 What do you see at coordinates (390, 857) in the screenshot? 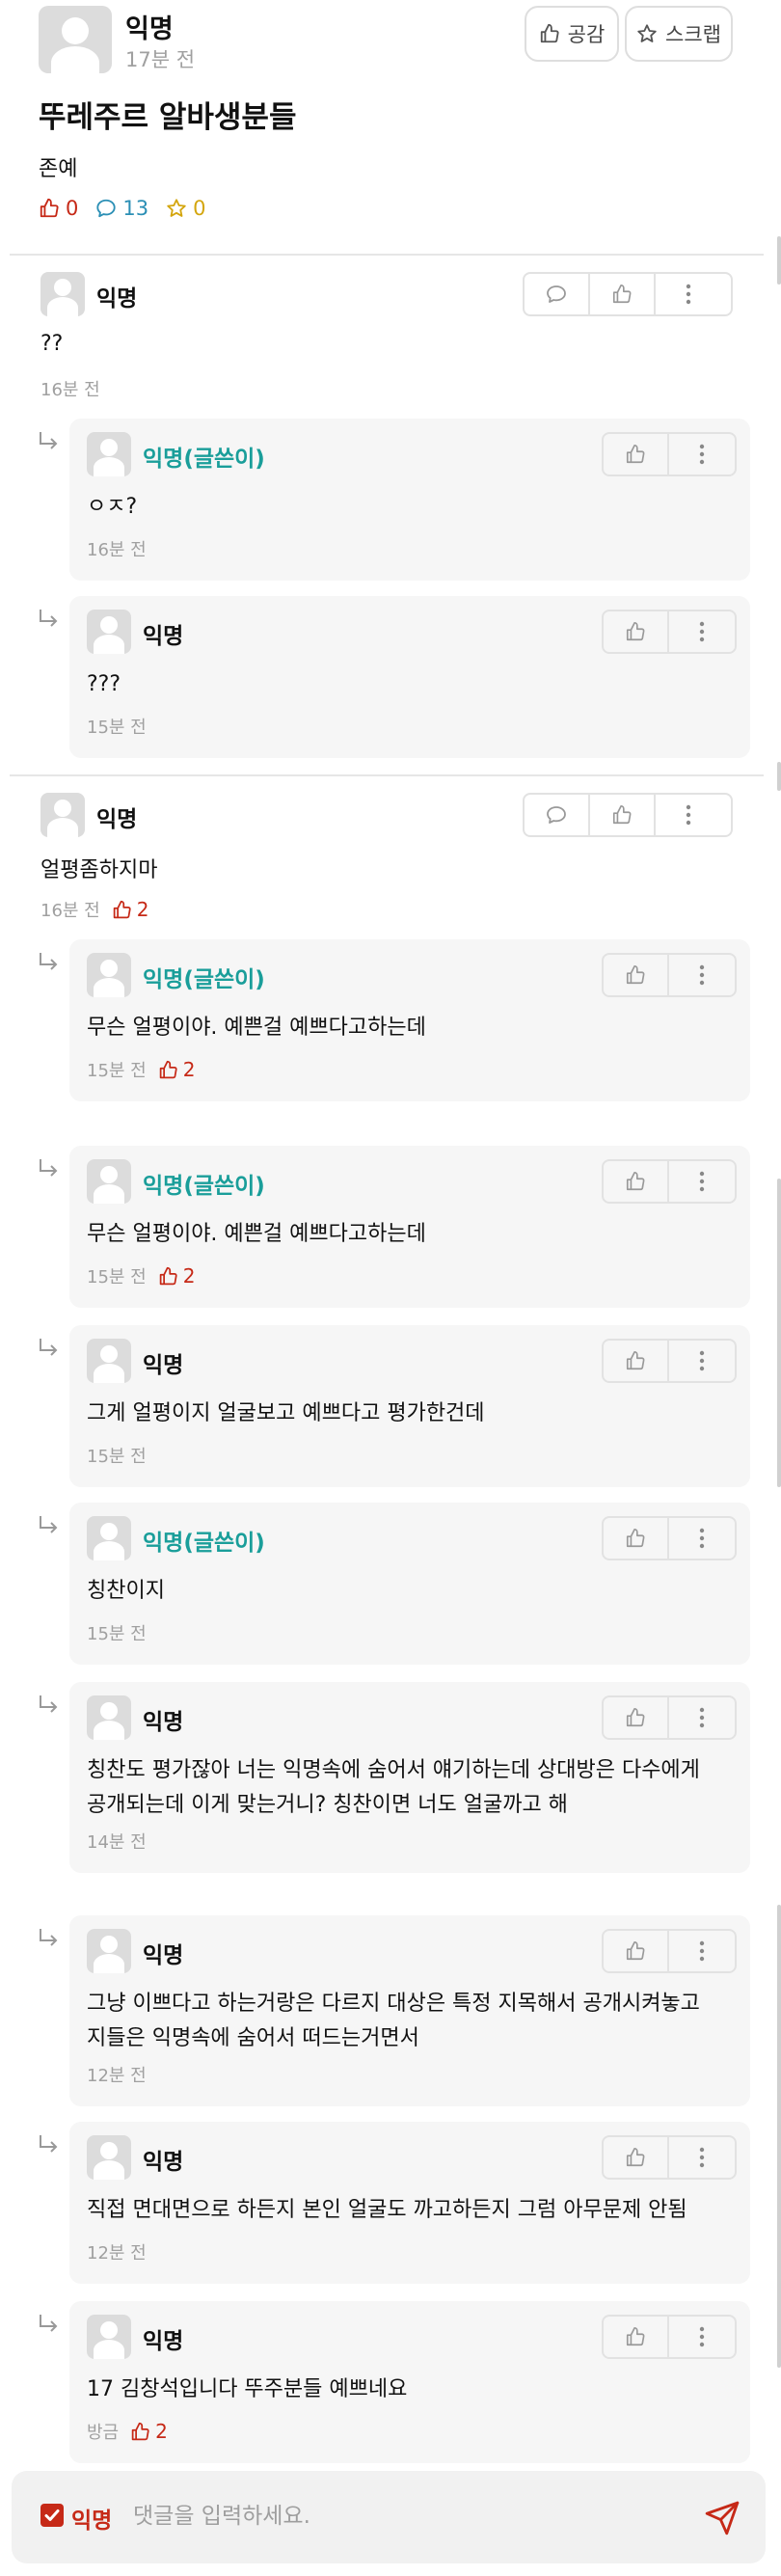
I see `comment: 익명 얼평좀하지마 16분 전 2` at bounding box center [390, 857].